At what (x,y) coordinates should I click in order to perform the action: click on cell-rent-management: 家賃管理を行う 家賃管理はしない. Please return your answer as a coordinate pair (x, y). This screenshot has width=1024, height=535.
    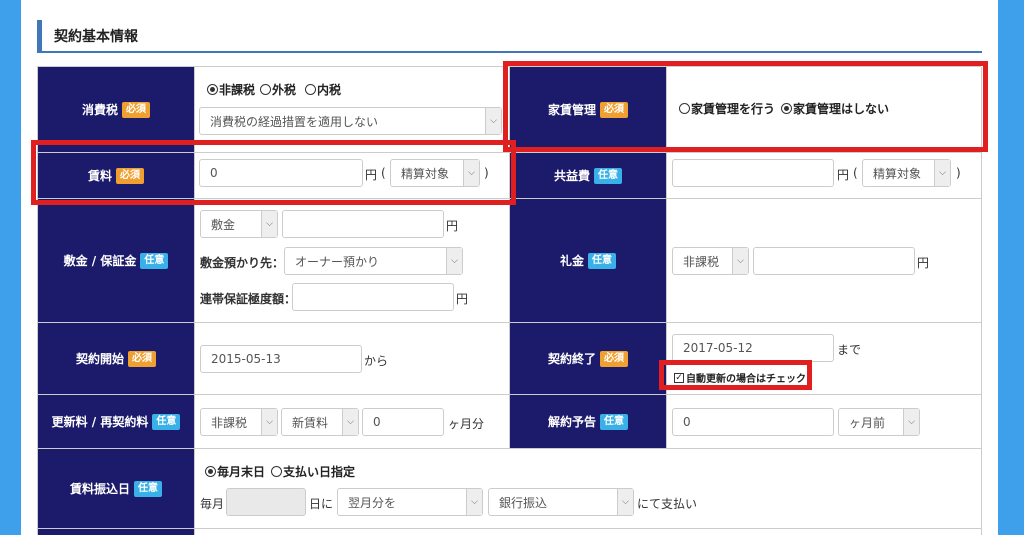
    Looking at the image, I should click on (824, 110).